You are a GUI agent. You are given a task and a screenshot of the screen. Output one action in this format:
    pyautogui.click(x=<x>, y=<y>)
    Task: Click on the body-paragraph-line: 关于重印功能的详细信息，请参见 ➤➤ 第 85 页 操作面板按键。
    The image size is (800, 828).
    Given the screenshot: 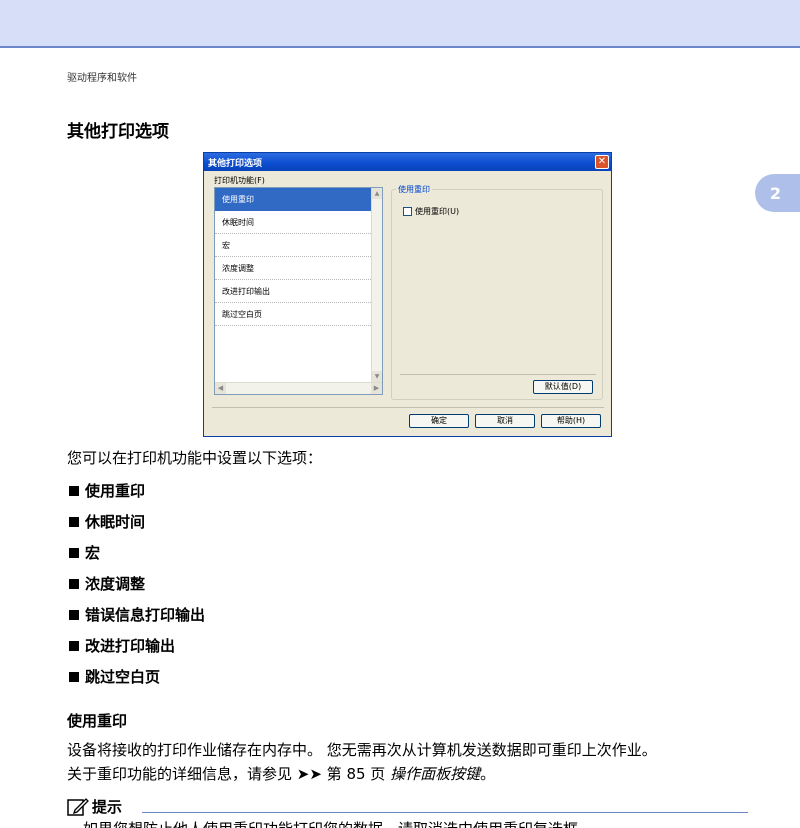 What is the action you would take?
    pyautogui.click(x=281, y=774)
    